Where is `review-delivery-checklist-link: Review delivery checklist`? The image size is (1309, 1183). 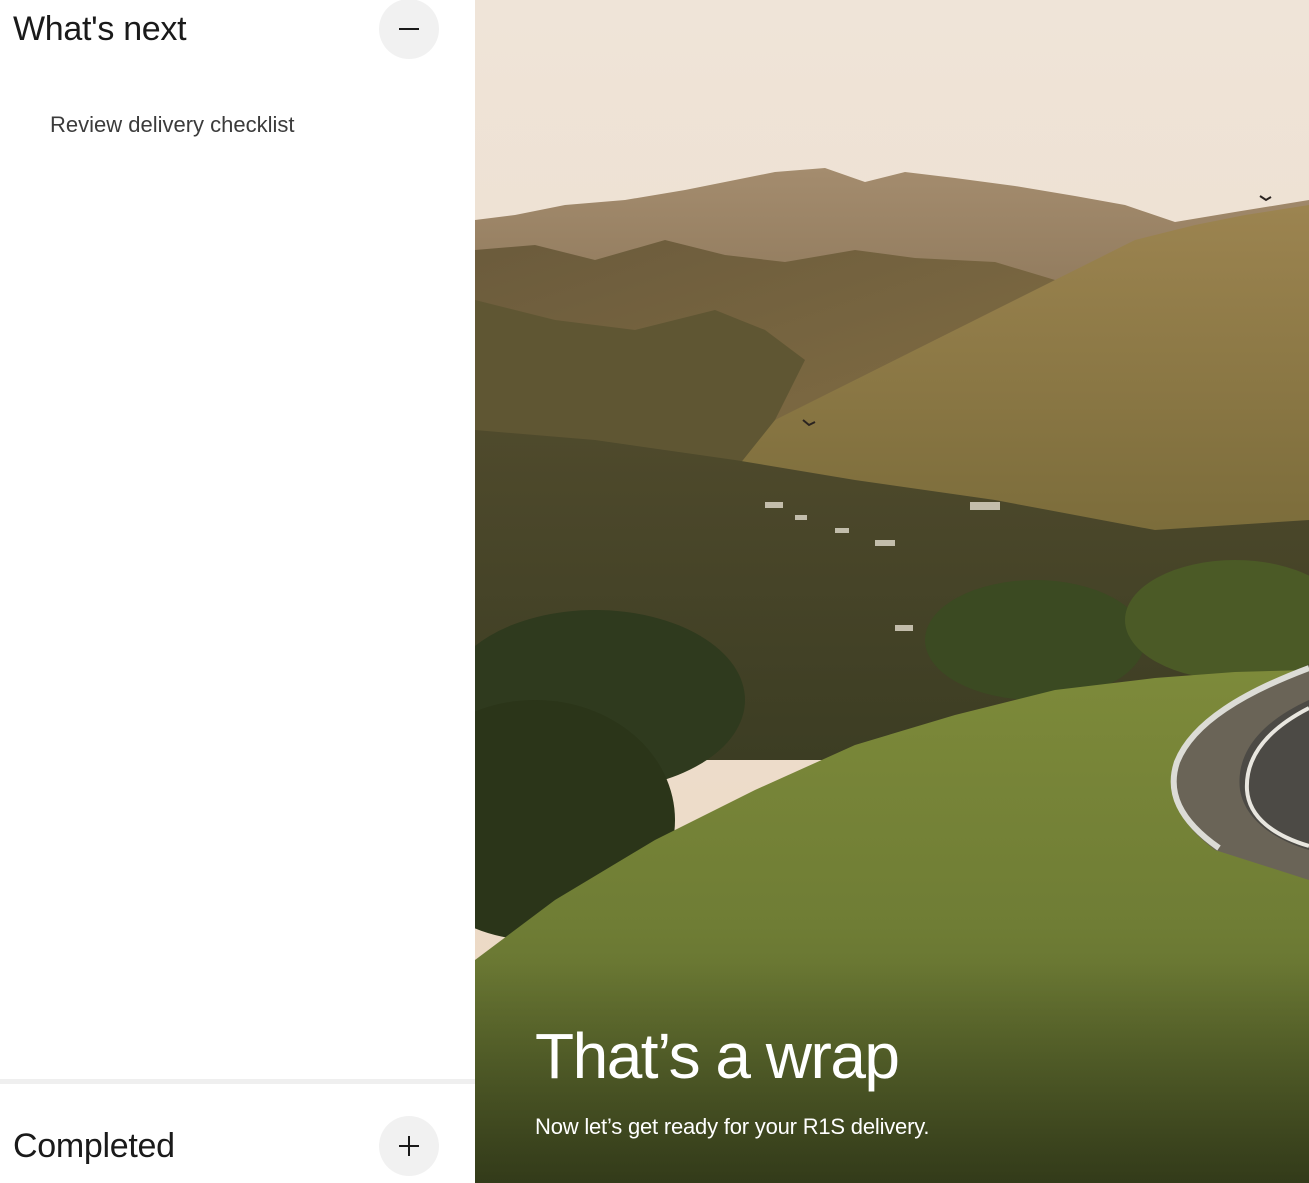
review-delivery-checklist-link: Review delivery checklist is located at coordinates (172, 125).